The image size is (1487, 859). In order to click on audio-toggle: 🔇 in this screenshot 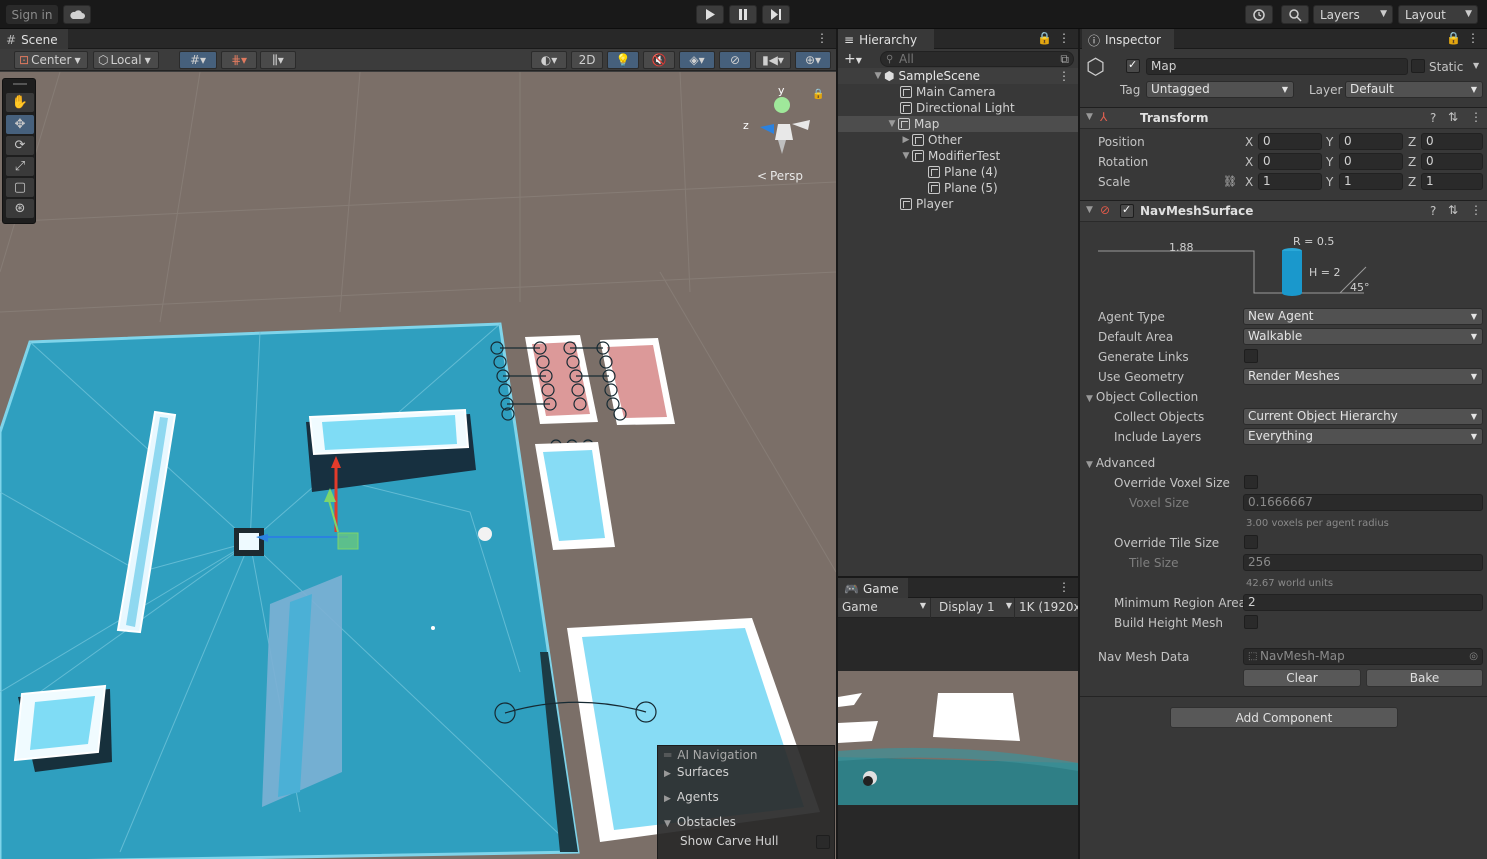, I will do `click(659, 60)`.